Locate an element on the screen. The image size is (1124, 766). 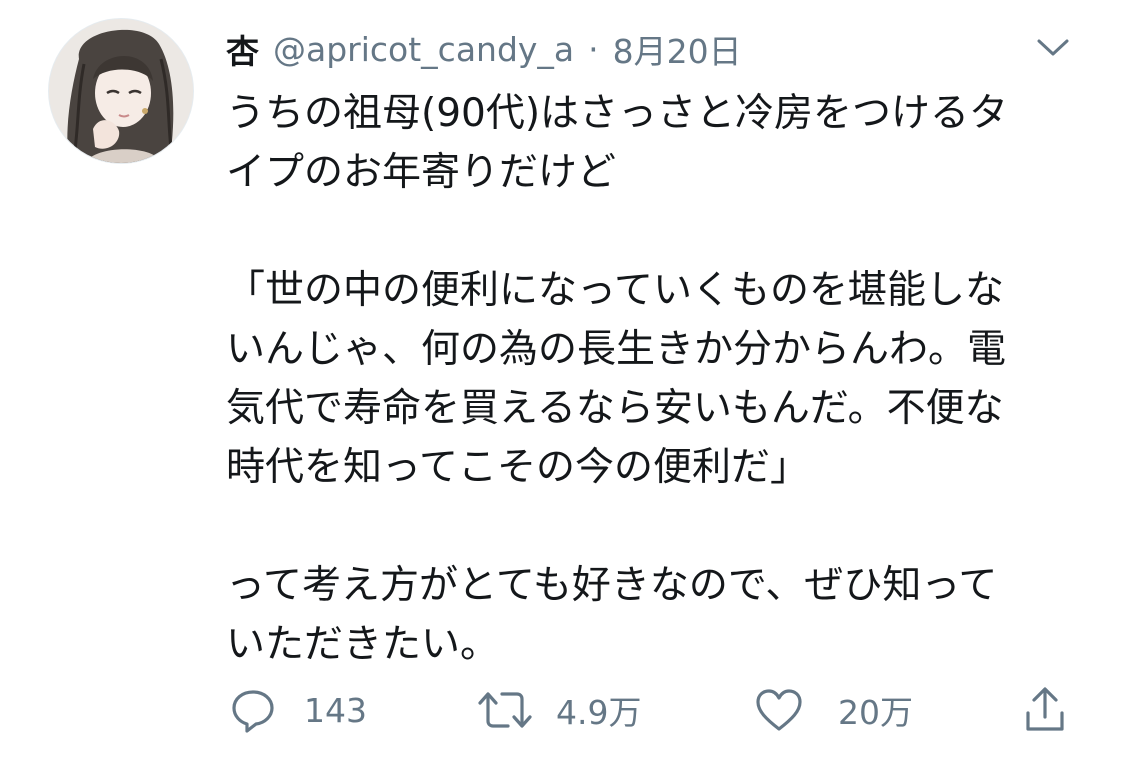
retweet-button: 4.9万 is located at coordinates (558, 710).